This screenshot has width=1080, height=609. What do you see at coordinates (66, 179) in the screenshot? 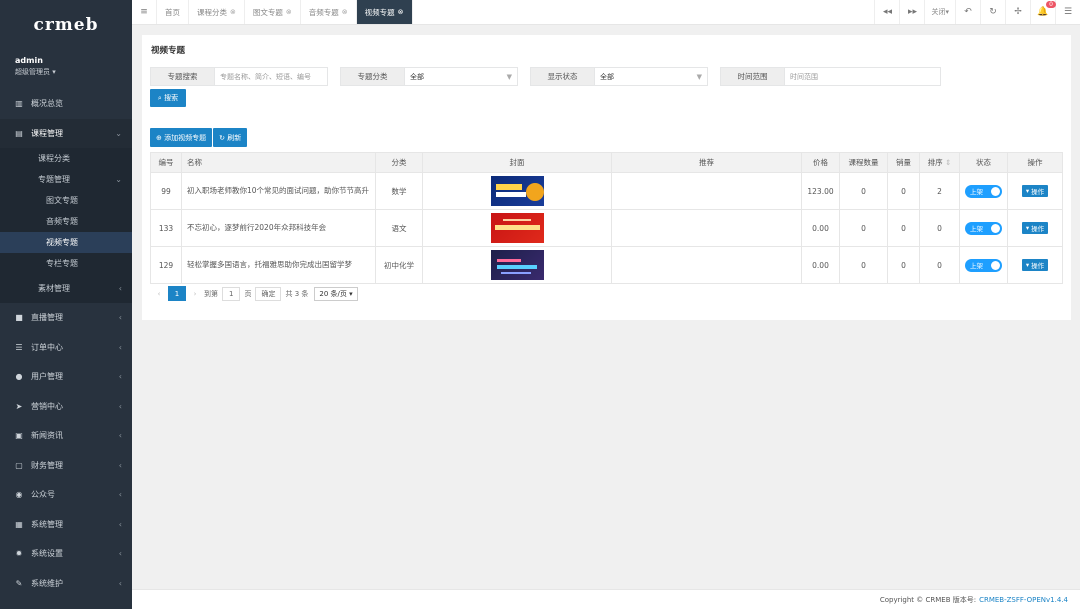
I see `sidebar-item-topic-manage: 专题管理 ⌄` at bounding box center [66, 179].